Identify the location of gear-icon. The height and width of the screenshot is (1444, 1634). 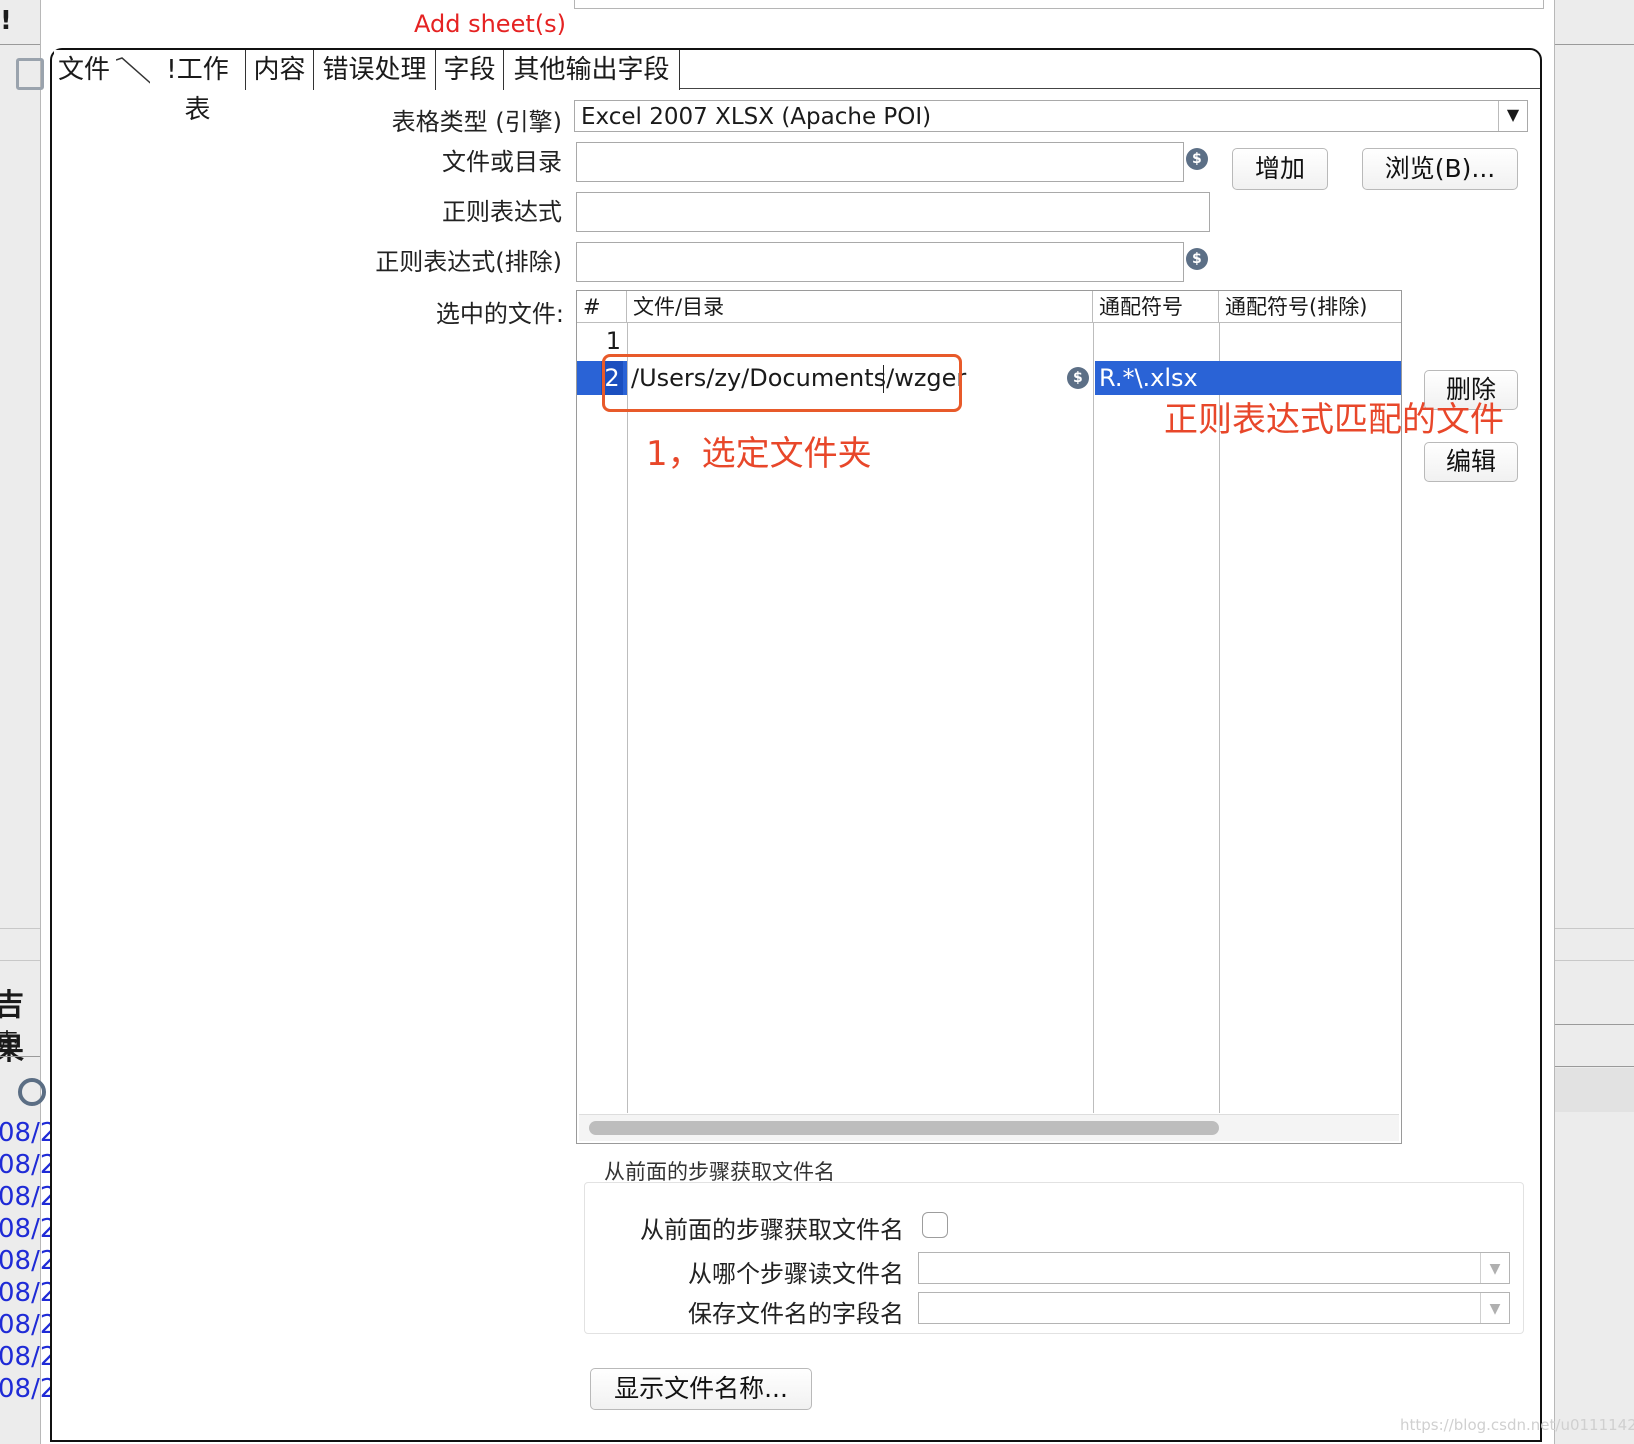
(32, 1092).